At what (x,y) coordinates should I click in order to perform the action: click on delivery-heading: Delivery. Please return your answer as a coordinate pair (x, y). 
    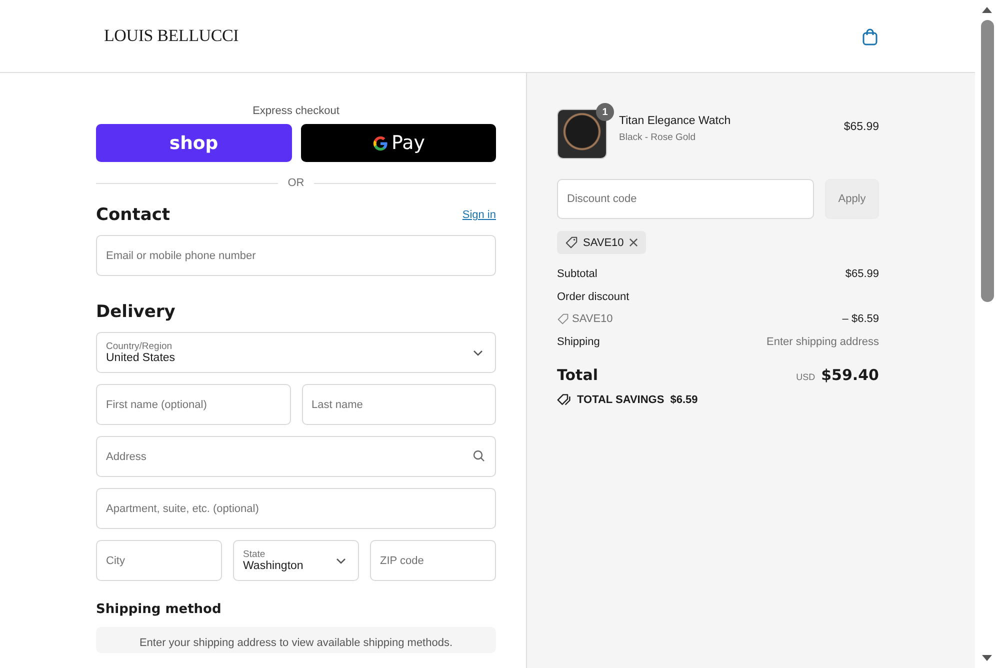
    Looking at the image, I should click on (136, 312).